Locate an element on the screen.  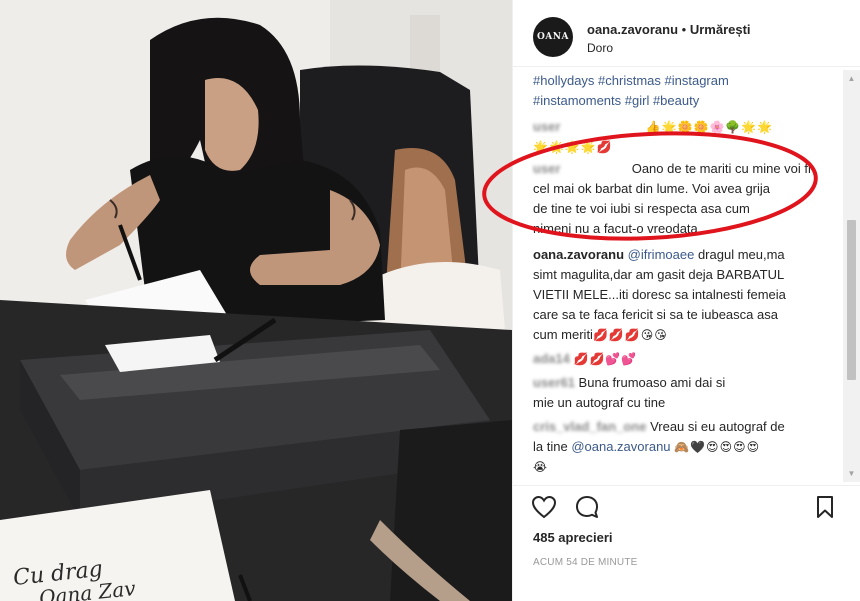
comment-3: ada14 💋💋💕💕 is located at coordinates (585, 359).